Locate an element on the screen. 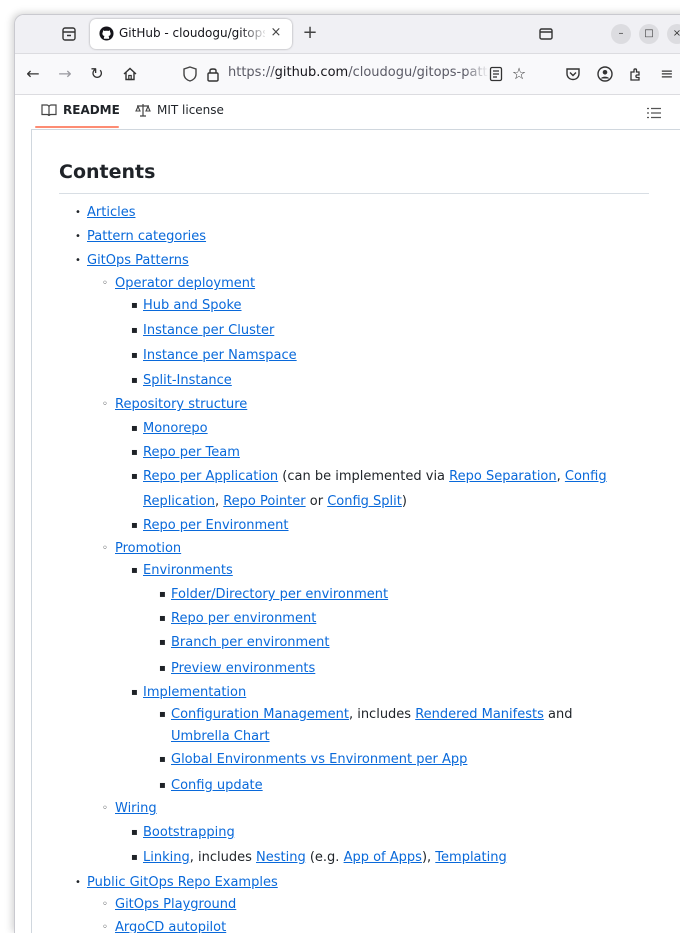 The width and height of the screenshot is (680, 933). toc-link: Branch per environment is located at coordinates (250, 642).